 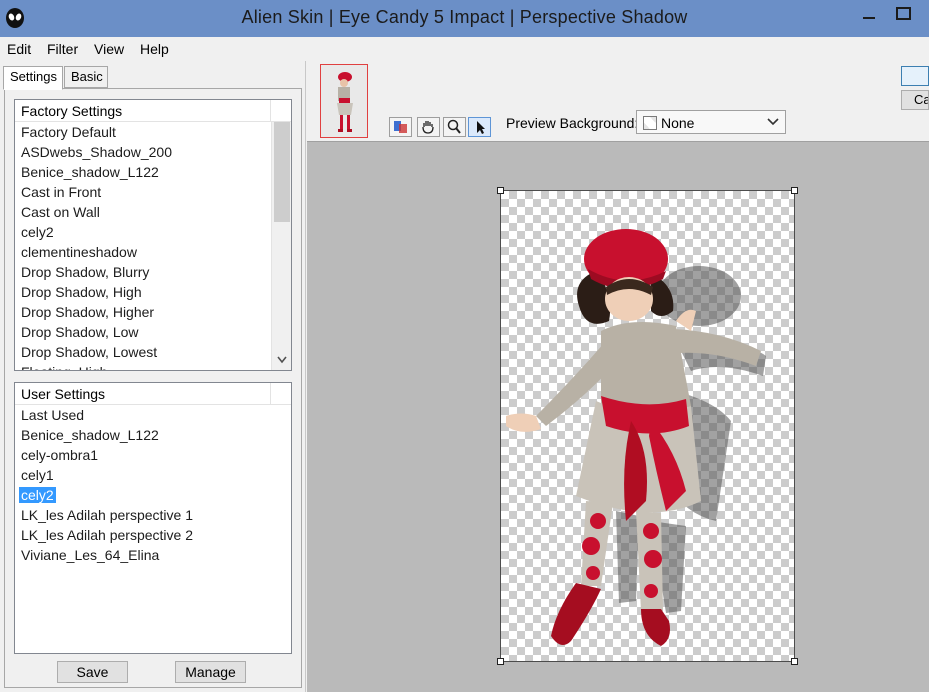 I want to click on manage-button: Manage, so click(x=210, y=672).